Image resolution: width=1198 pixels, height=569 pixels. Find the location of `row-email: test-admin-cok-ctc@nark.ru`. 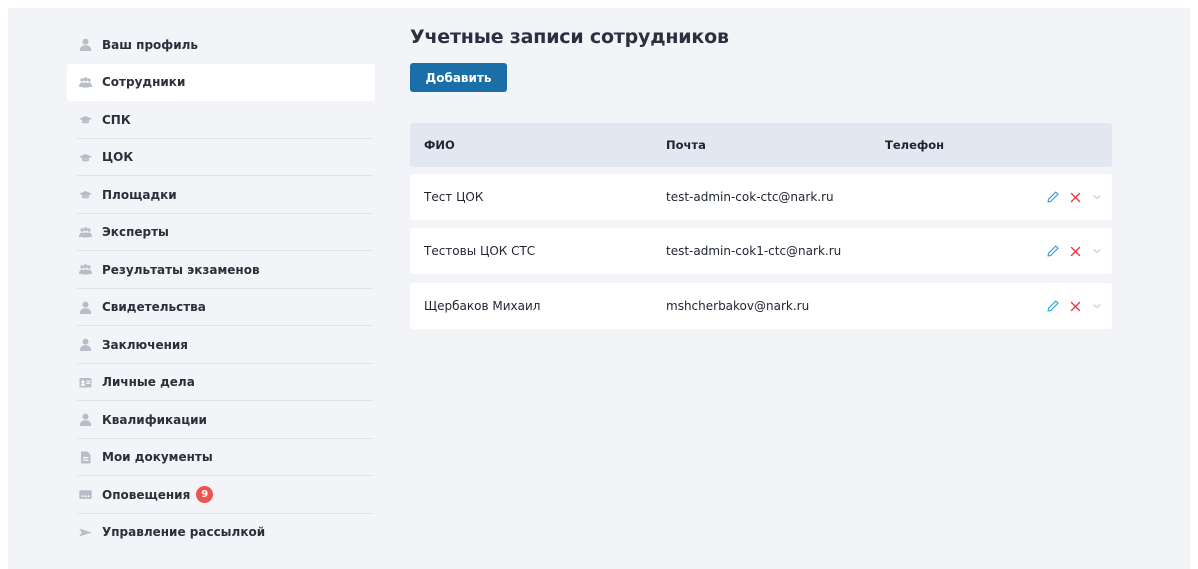

row-email: test-admin-cok-ctc@nark.ru is located at coordinates (750, 197).